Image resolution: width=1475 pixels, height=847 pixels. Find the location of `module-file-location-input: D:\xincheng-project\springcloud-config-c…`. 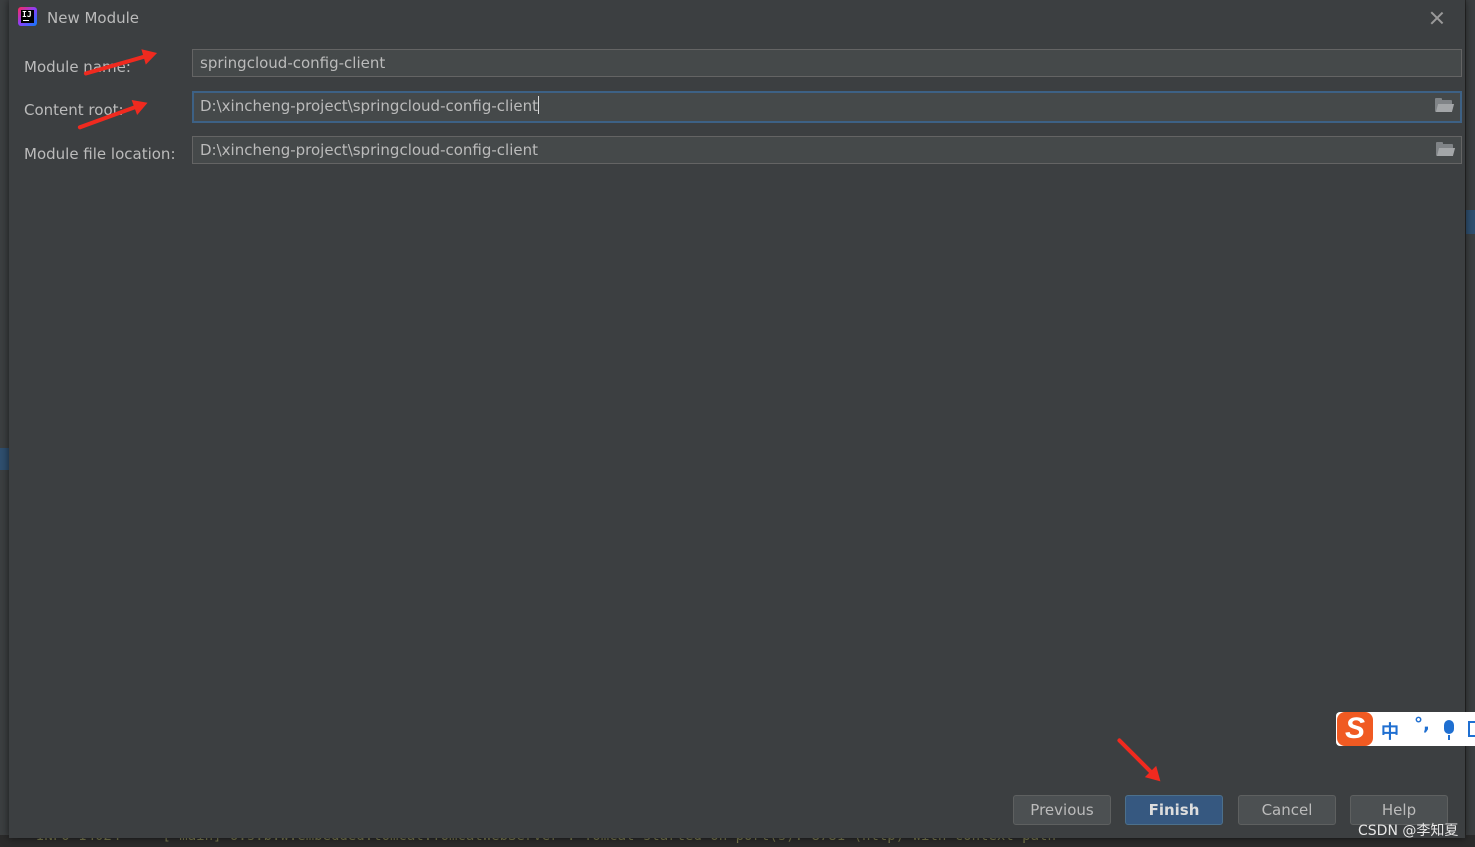

module-file-location-input: D:\xincheng-project\springcloud-config-c… is located at coordinates (827, 150).